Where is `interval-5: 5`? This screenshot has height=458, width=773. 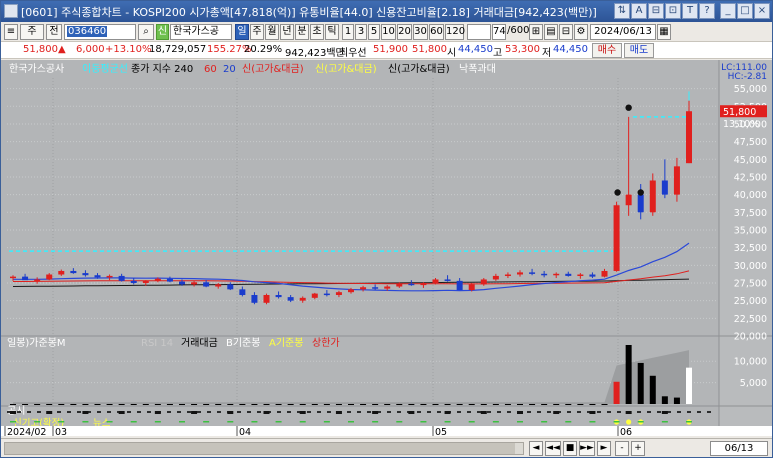 interval-5: 5 is located at coordinates (374, 32).